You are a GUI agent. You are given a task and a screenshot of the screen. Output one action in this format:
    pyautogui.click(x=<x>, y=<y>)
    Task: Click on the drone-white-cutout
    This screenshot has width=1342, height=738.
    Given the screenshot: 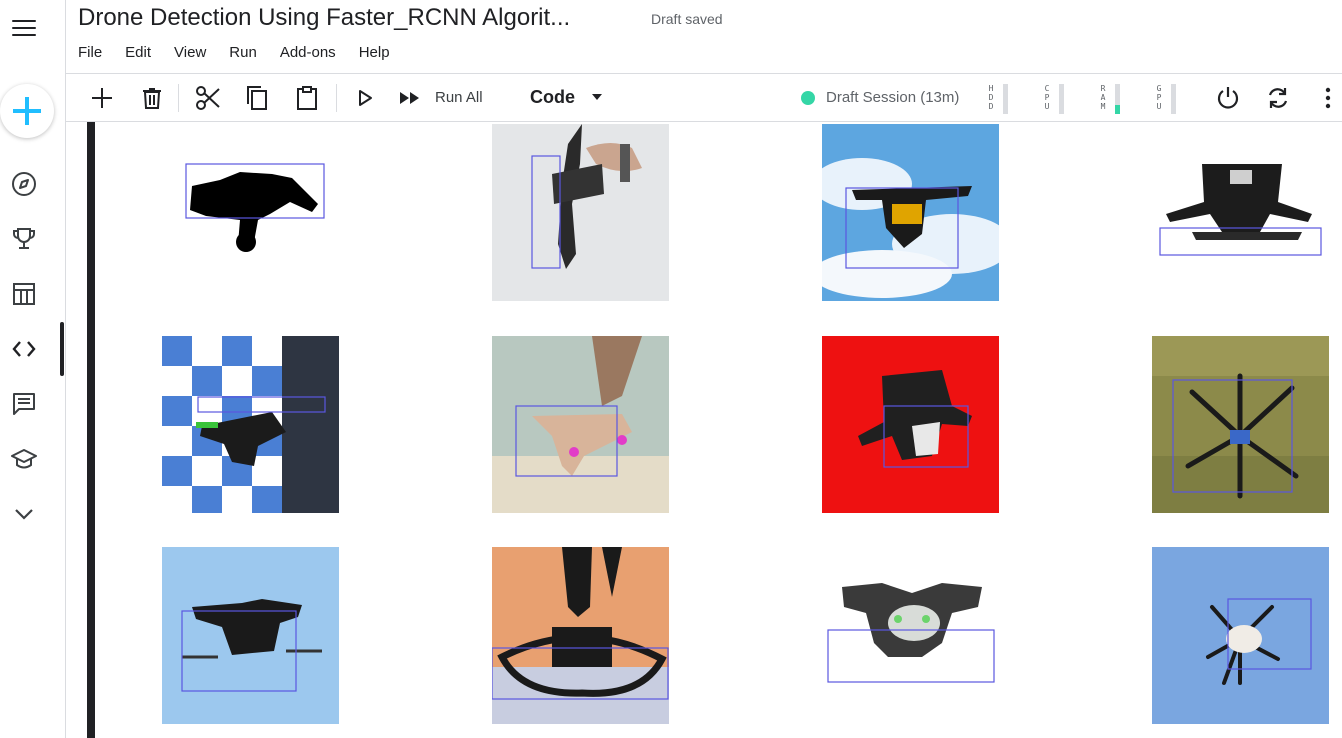 What is the action you would take?
    pyautogui.click(x=910, y=635)
    